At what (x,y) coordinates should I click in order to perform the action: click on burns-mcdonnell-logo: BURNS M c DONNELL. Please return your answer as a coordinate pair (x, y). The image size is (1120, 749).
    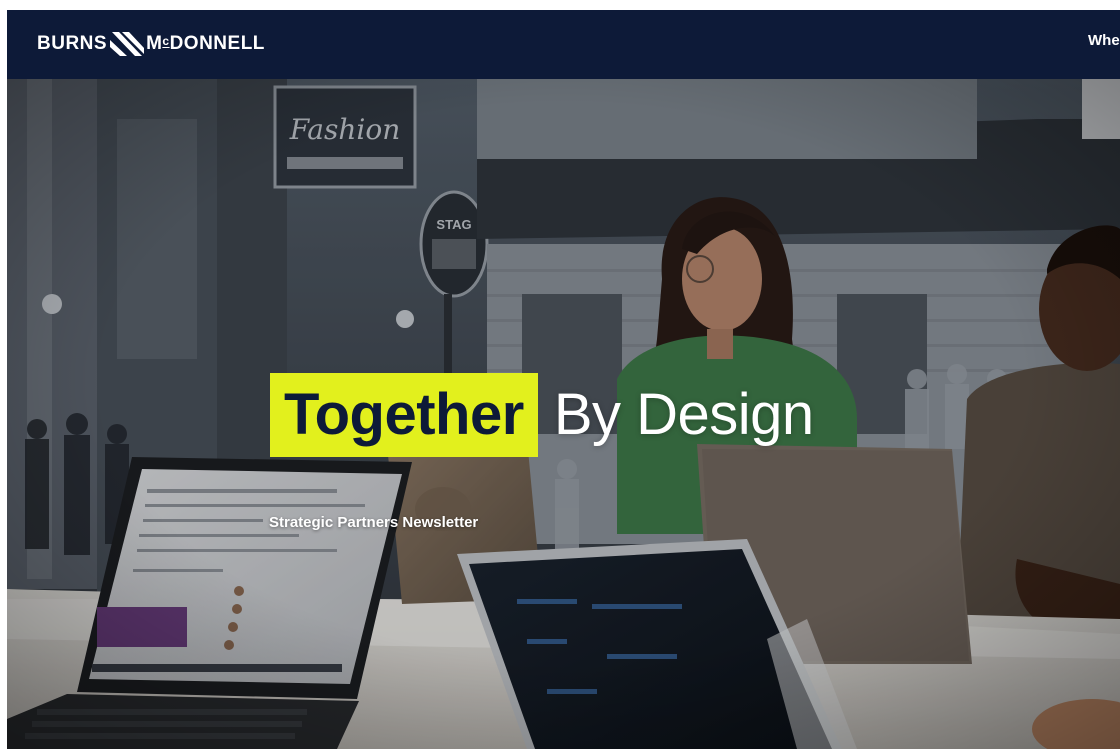
    Looking at the image, I should click on (151, 44).